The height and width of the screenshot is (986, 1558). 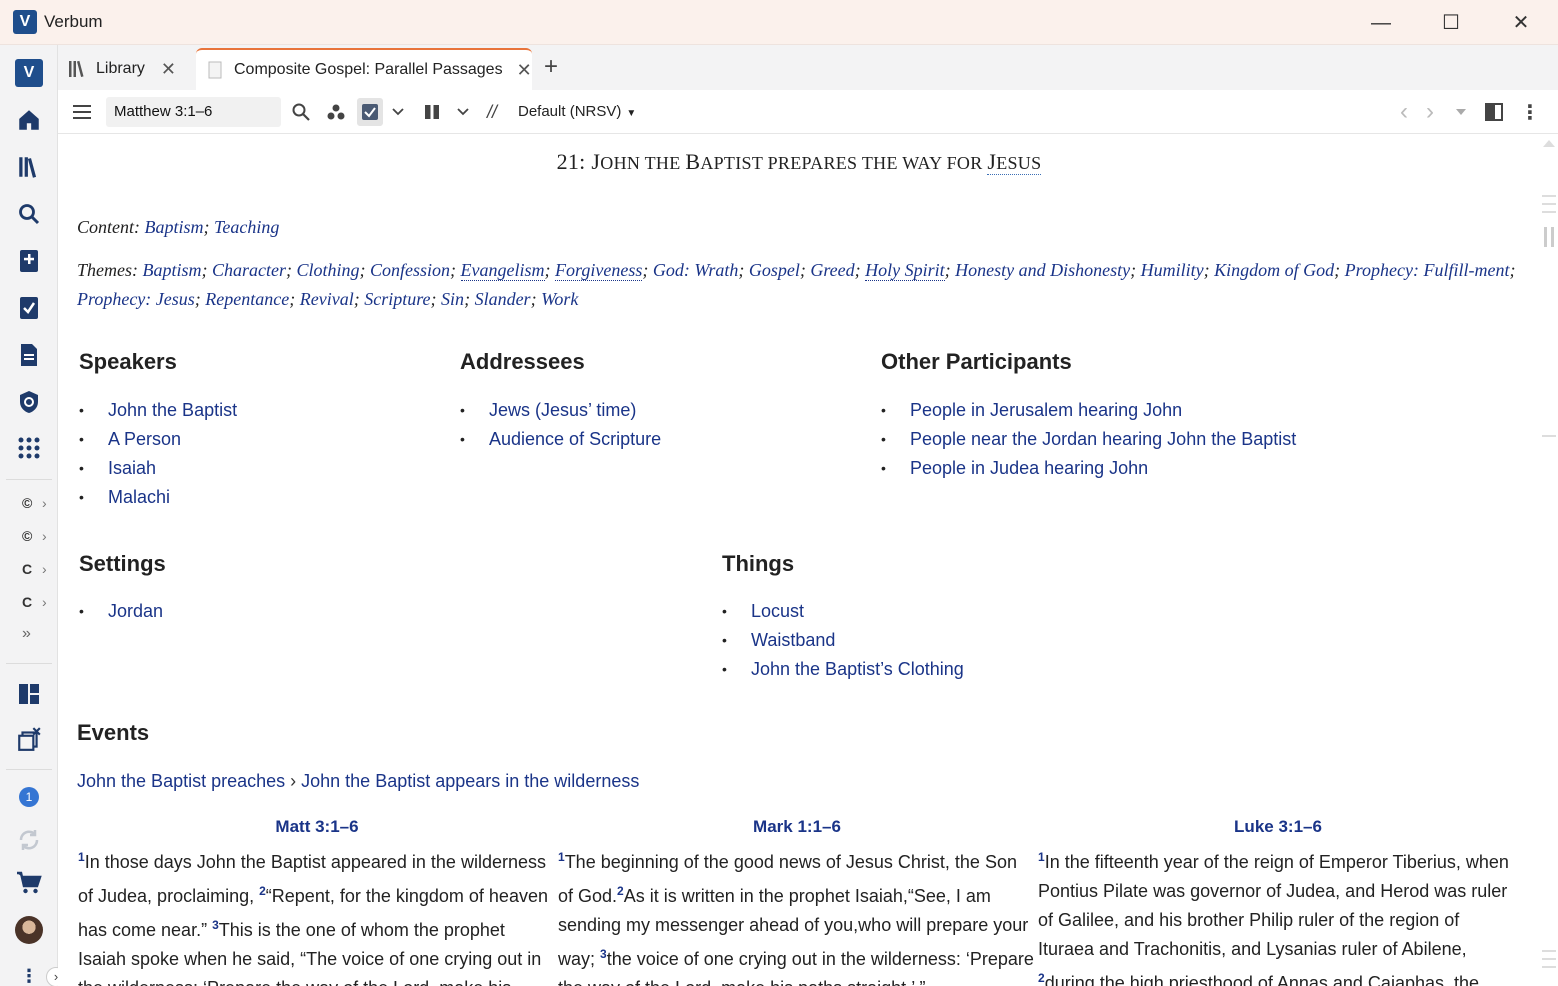 What do you see at coordinates (27, 503) in the screenshot?
I see `recent-resource-1: ©` at bounding box center [27, 503].